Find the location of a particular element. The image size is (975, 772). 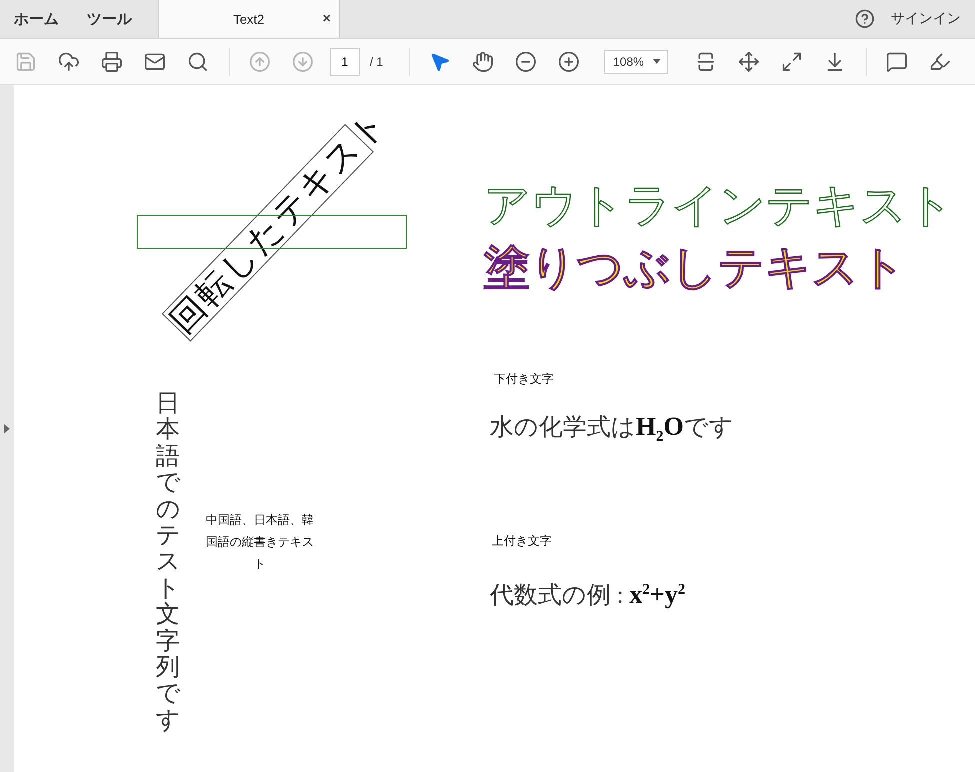

cloud-upload-icon is located at coordinates (69, 61).